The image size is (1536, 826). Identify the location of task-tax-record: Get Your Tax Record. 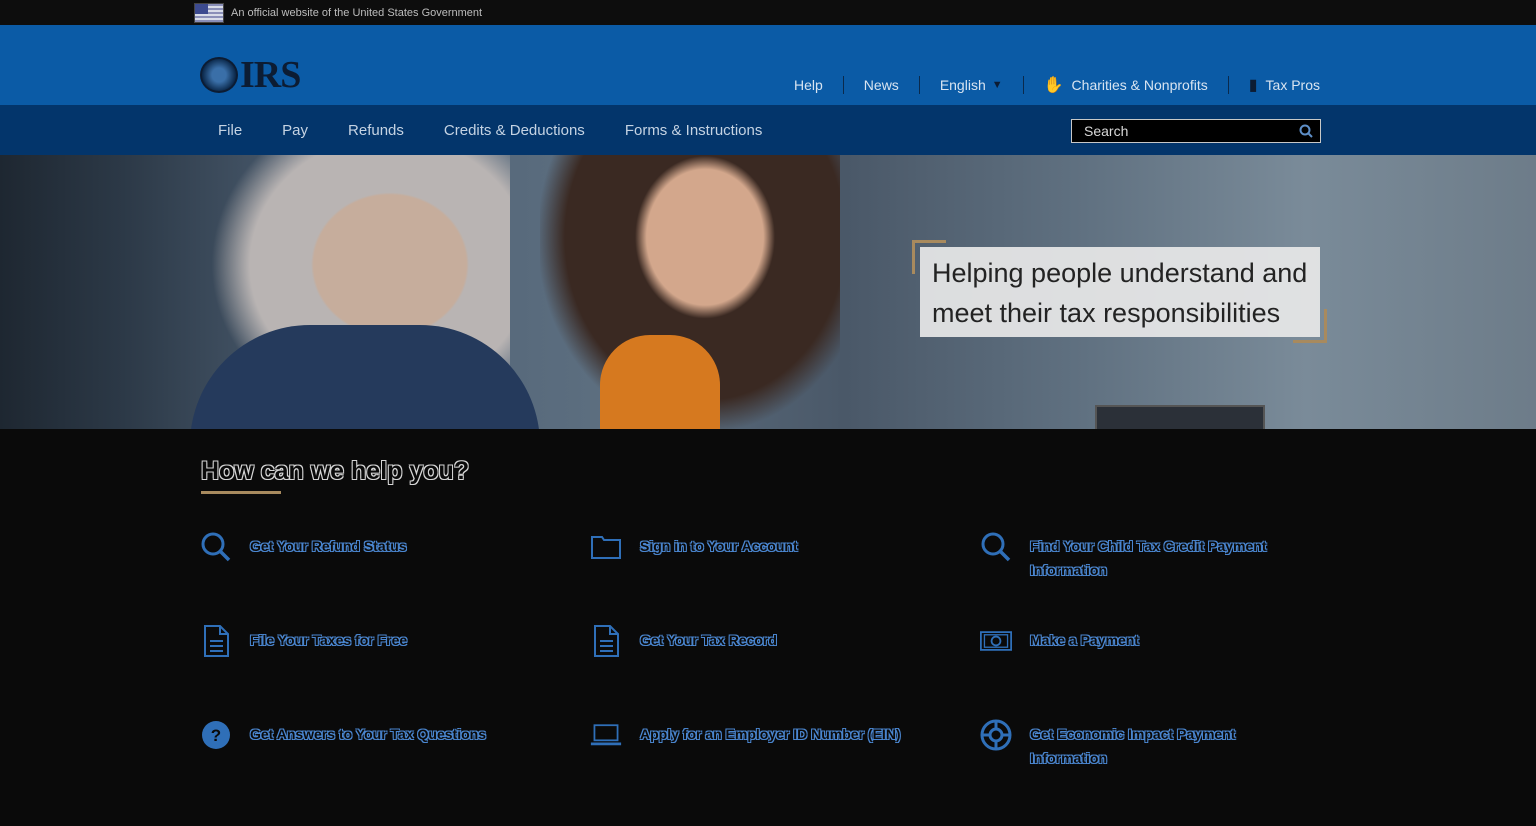
(770, 641).